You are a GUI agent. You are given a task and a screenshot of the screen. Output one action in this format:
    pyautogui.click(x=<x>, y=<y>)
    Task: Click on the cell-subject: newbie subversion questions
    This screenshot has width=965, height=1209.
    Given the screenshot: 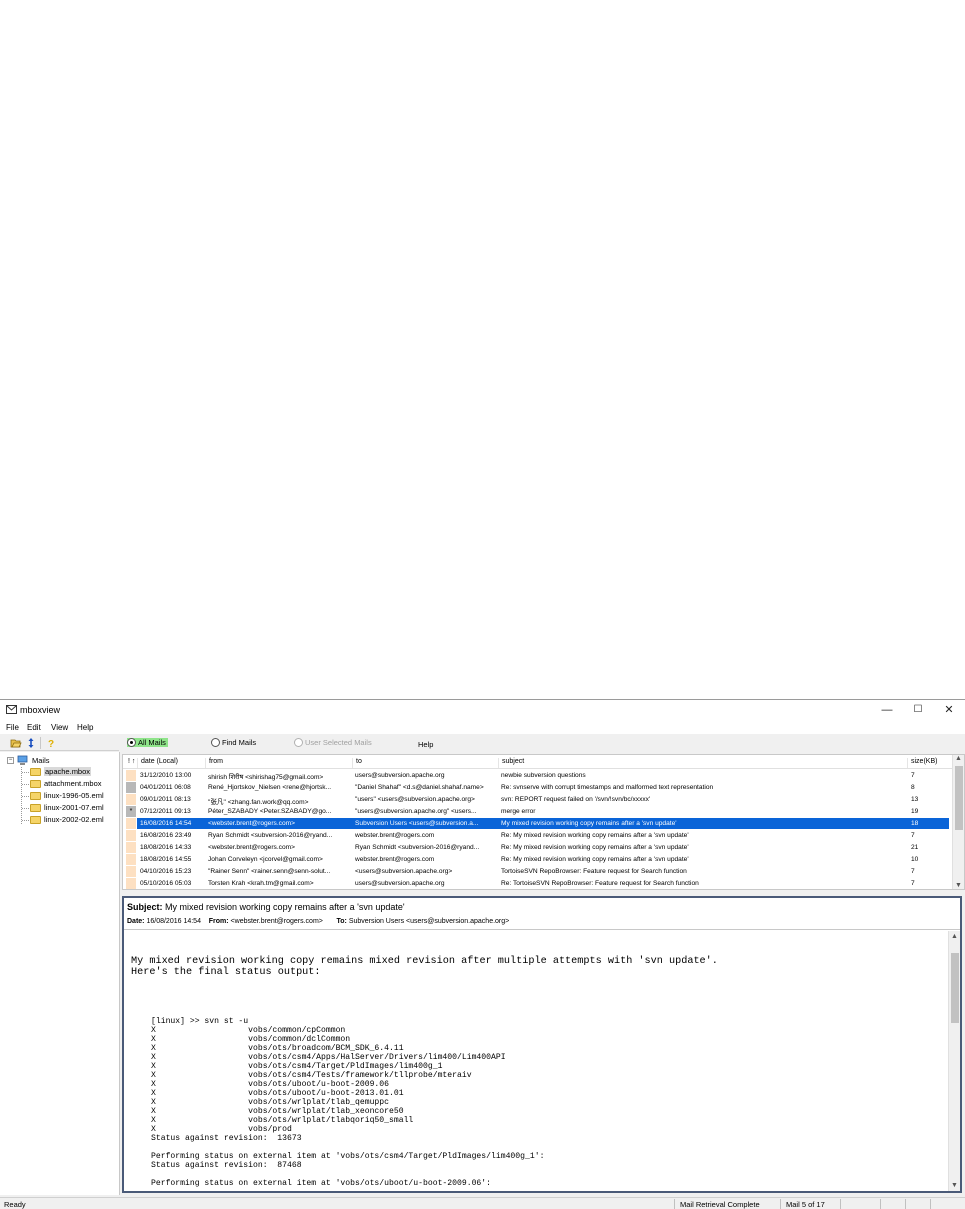 What is the action you would take?
    pyautogui.click(x=543, y=775)
    